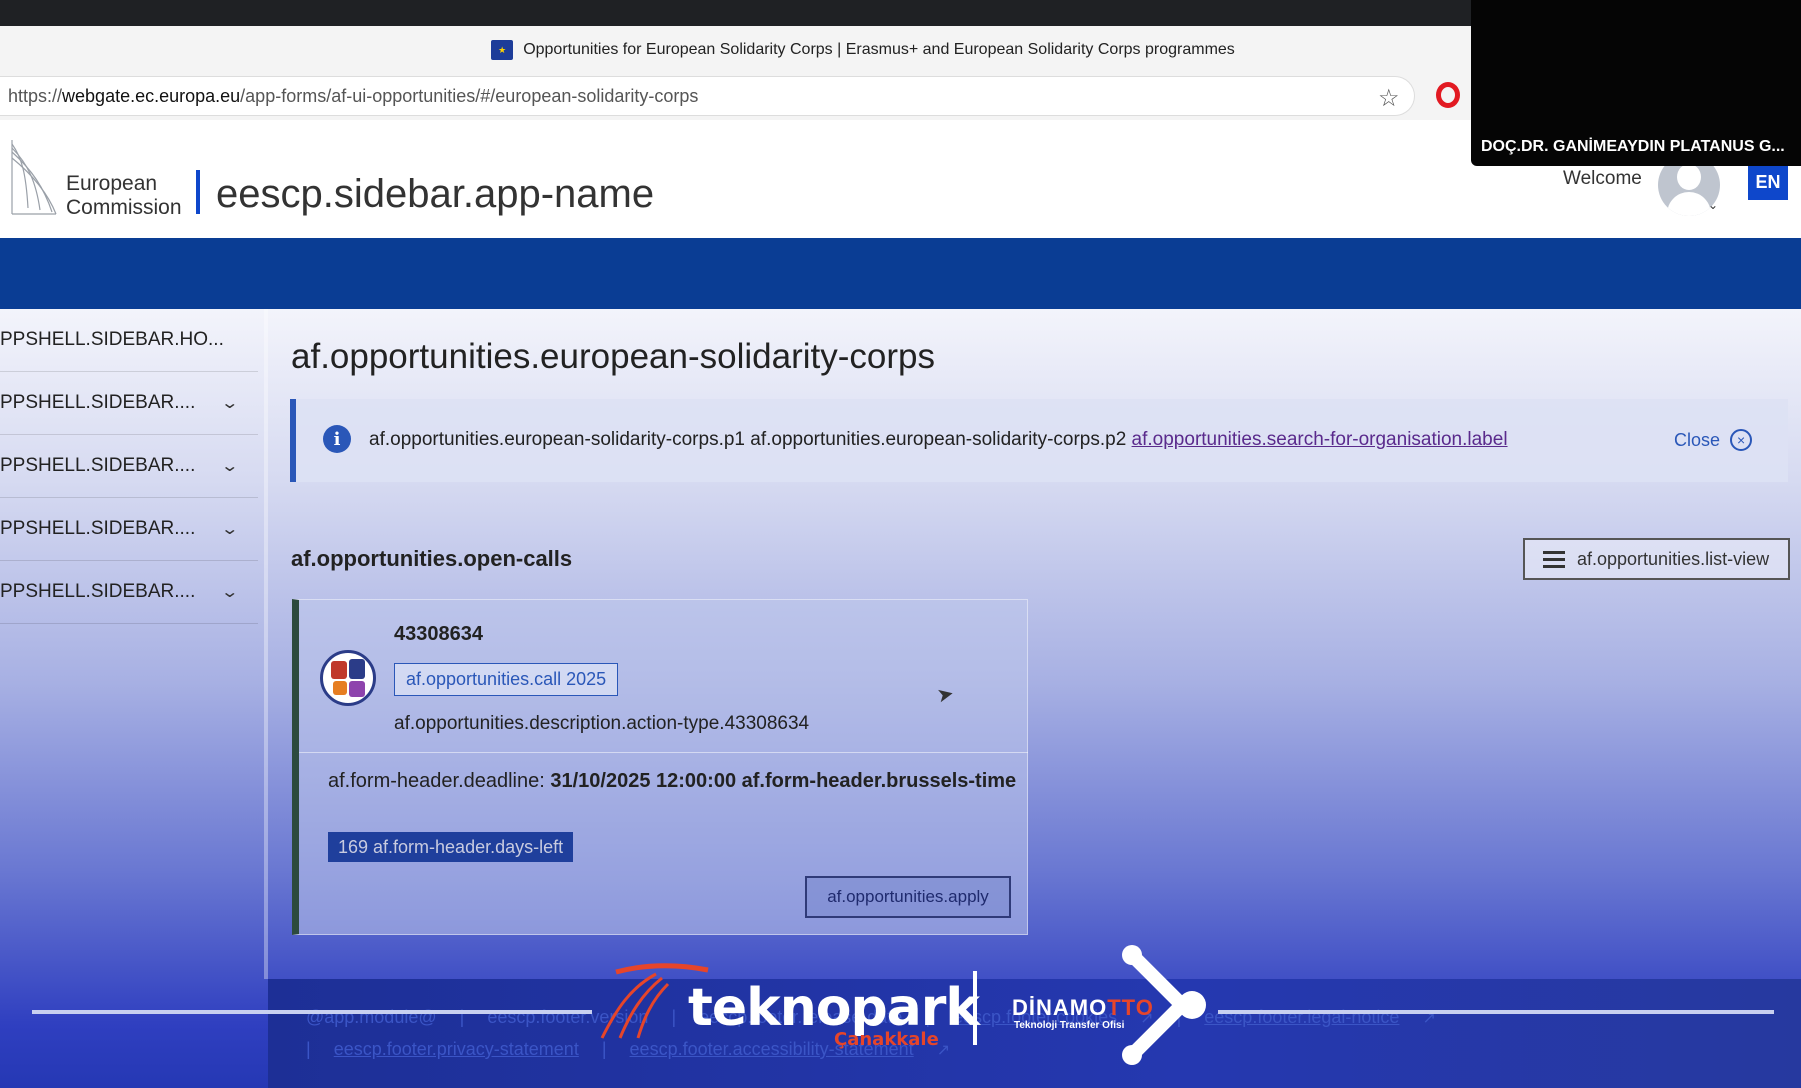  Describe the element at coordinates (438, 634) in the screenshot. I see `call-id: 43308634` at that location.